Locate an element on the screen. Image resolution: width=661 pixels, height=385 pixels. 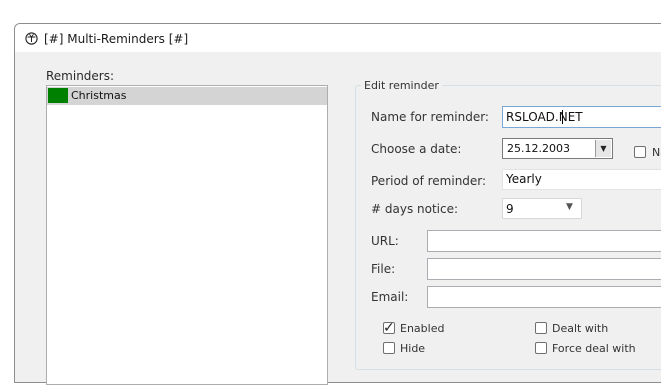
period-label: Period of reminder: is located at coordinates (429, 181).